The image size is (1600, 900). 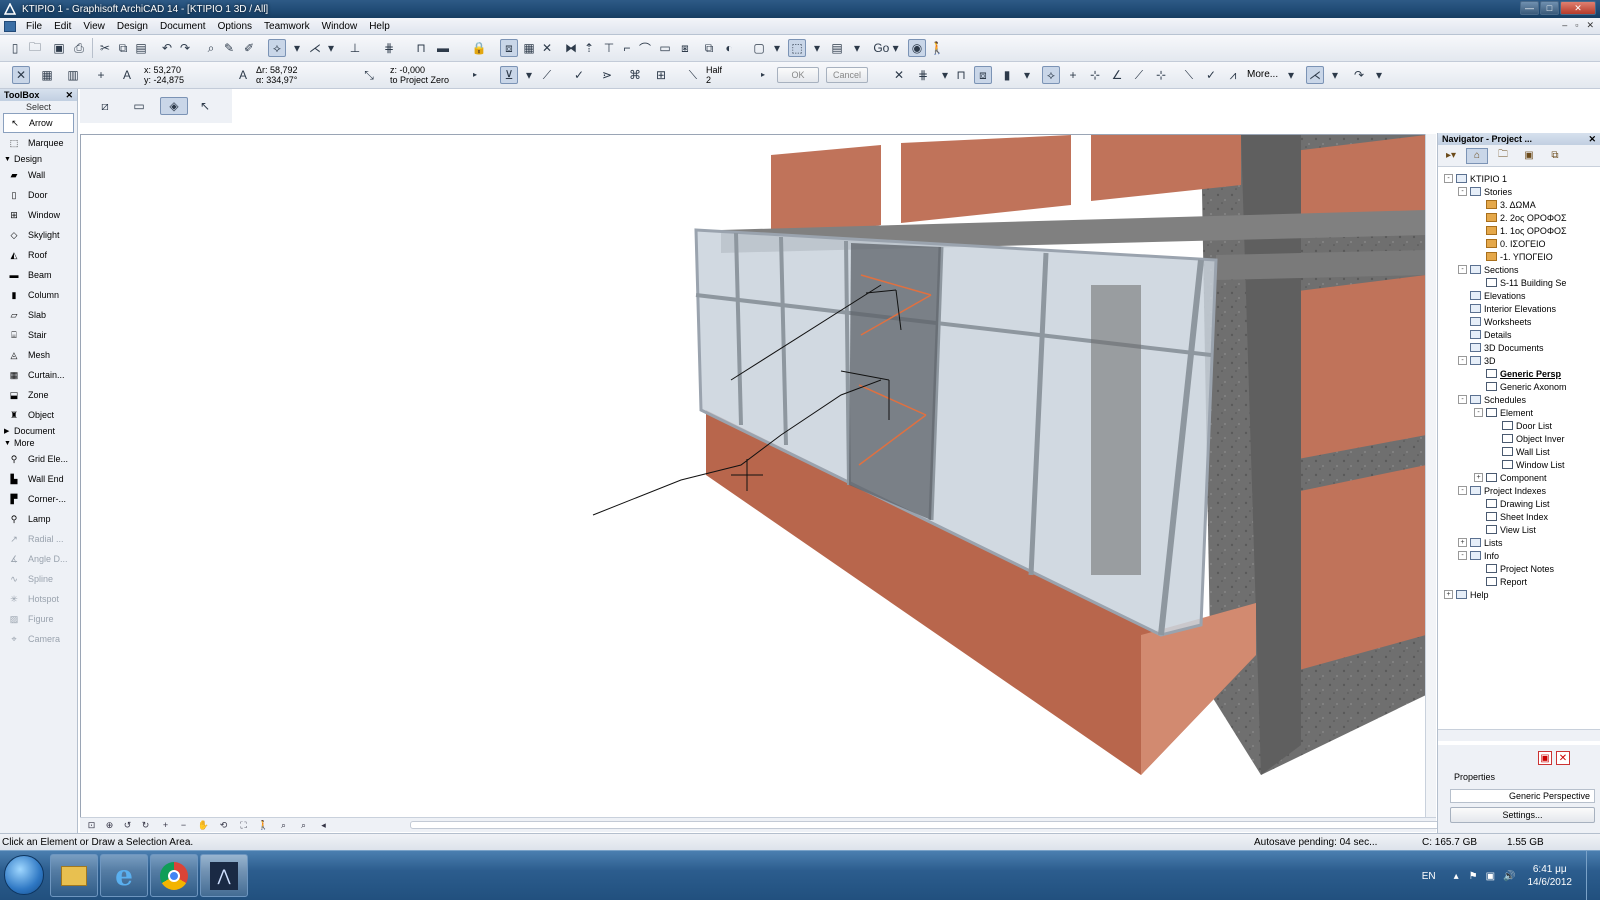 What do you see at coordinates (547, 75) in the screenshot?
I see `measure-icon: ⟋` at bounding box center [547, 75].